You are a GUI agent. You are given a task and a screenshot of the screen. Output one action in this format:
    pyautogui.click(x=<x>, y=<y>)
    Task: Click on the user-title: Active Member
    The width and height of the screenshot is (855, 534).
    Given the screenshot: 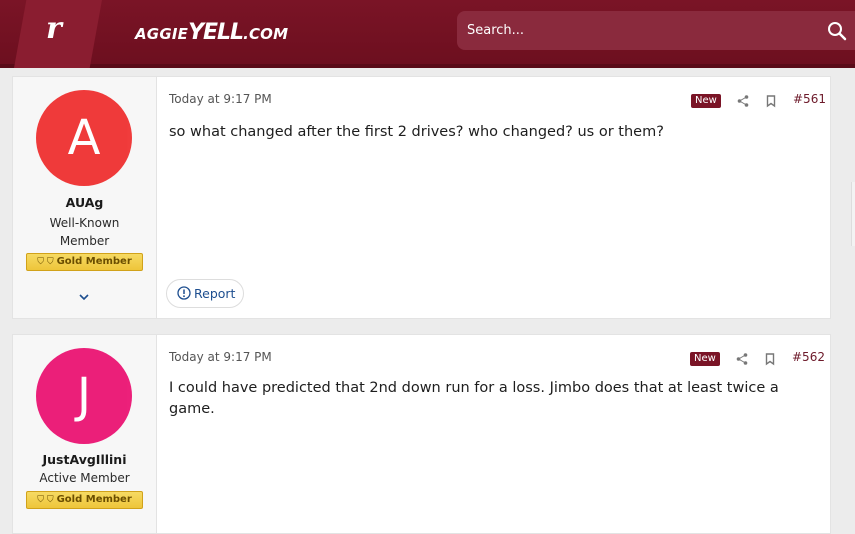 What is the action you would take?
    pyautogui.click(x=84, y=478)
    